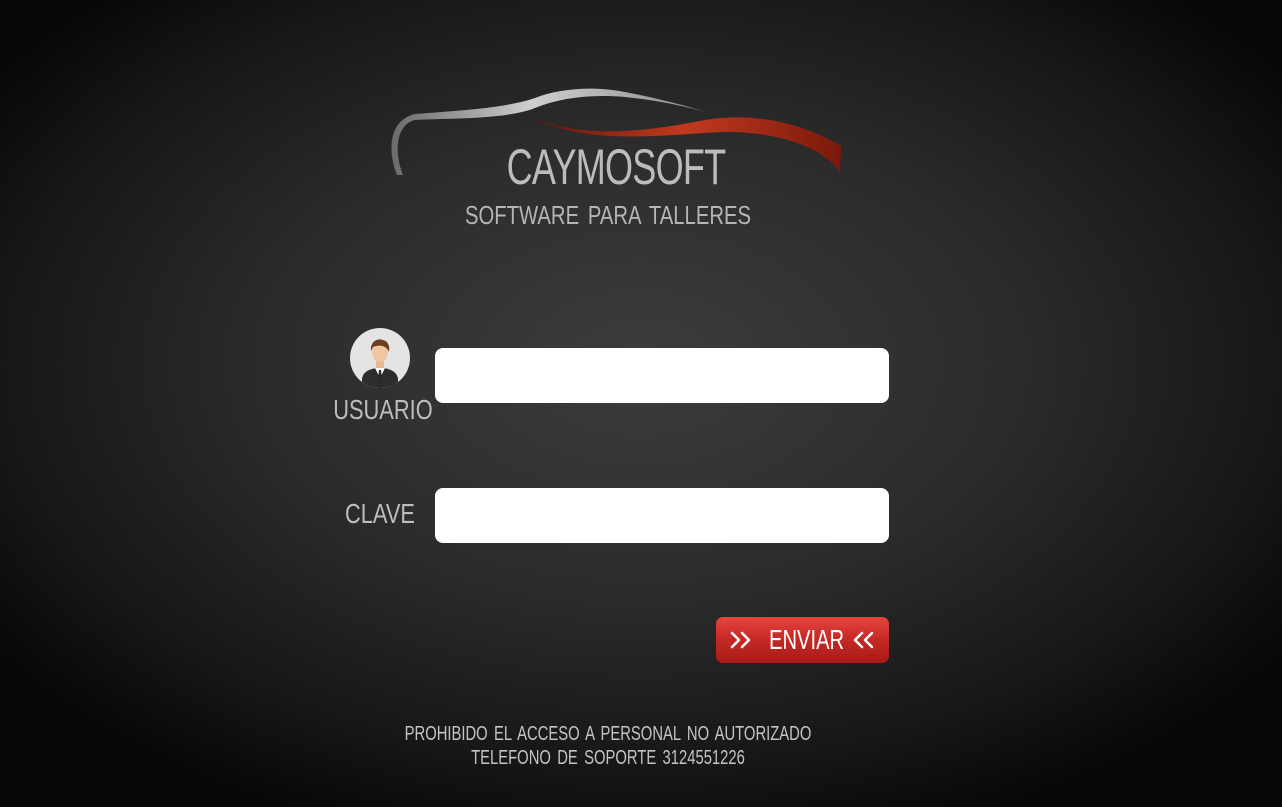 The image size is (1282, 807). Describe the element at coordinates (616, 167) in the screenshot. I see `brand-name: CAYMOSOFT` at that location.